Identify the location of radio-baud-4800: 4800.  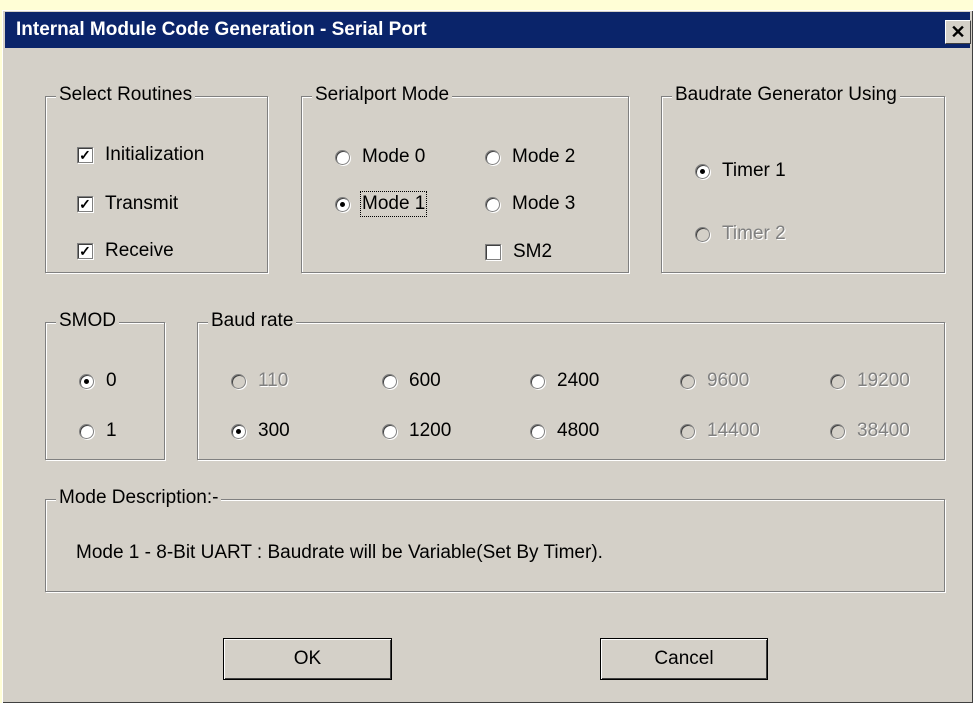
(564, 431).